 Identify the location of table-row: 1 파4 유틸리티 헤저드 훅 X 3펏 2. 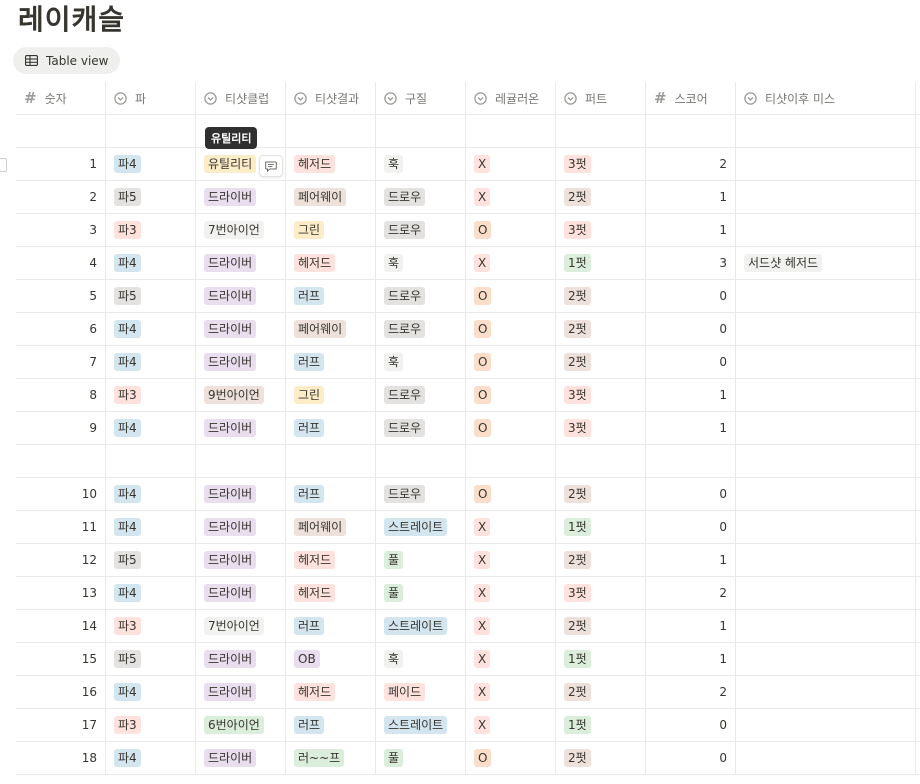
(468, 164).